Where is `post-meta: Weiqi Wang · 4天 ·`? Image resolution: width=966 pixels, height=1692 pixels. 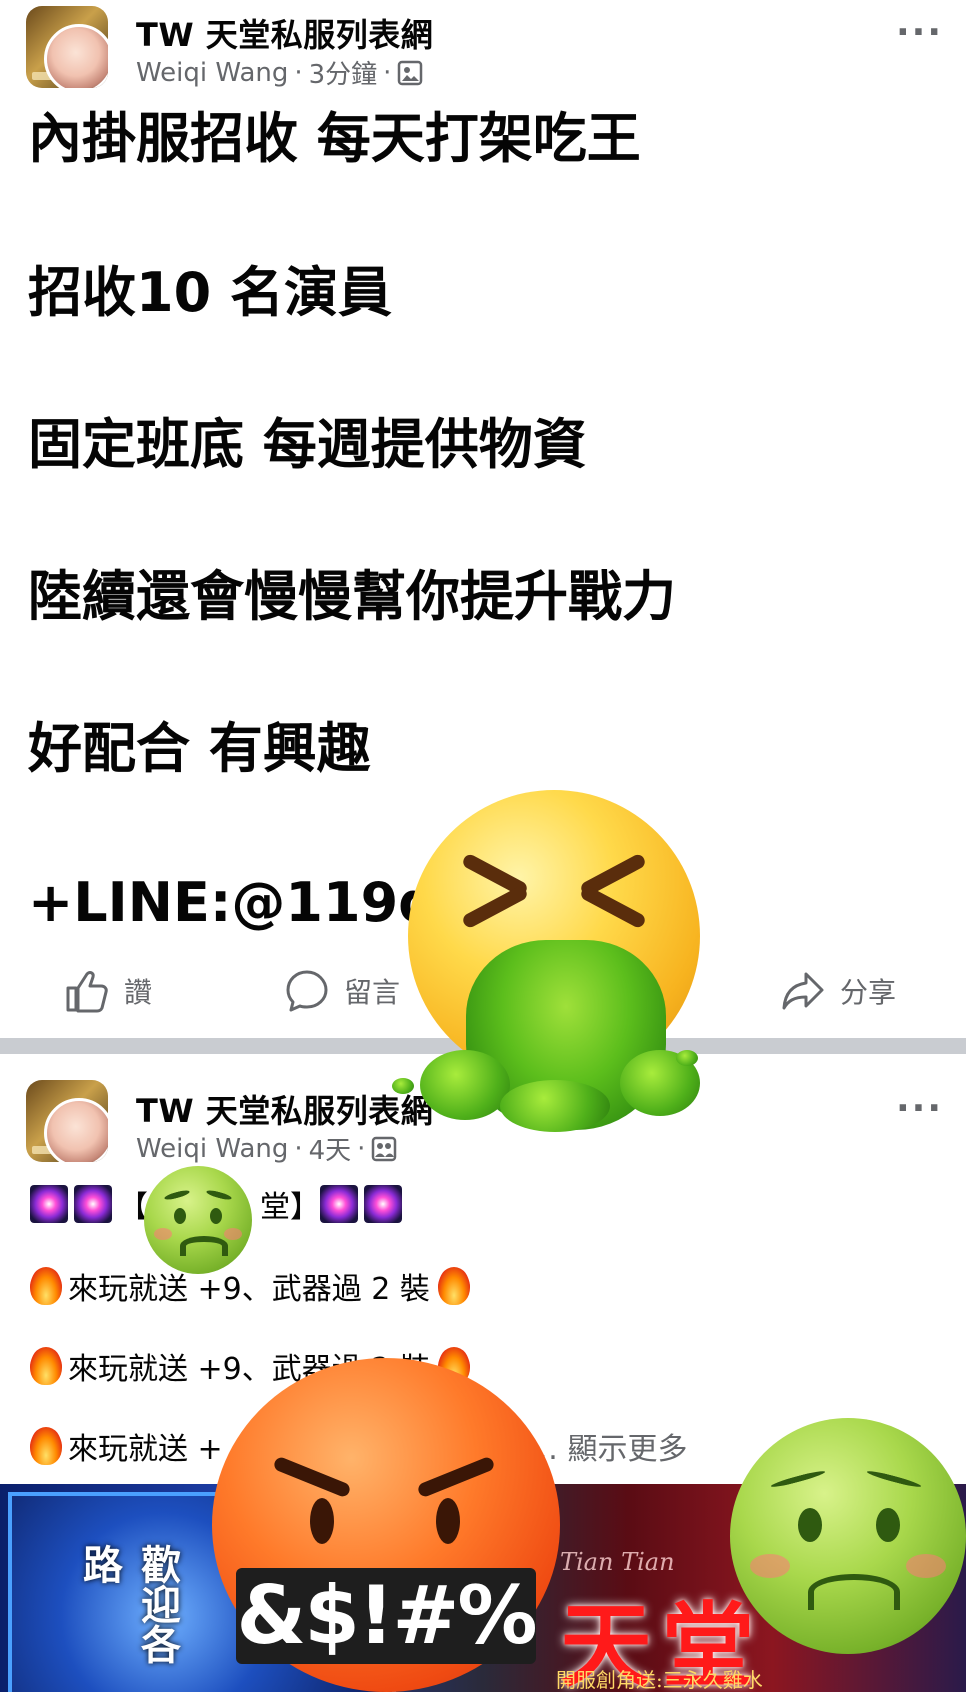
post-meta: Weiqi Wang · 4天 · is located at coordinates (266, 1148).